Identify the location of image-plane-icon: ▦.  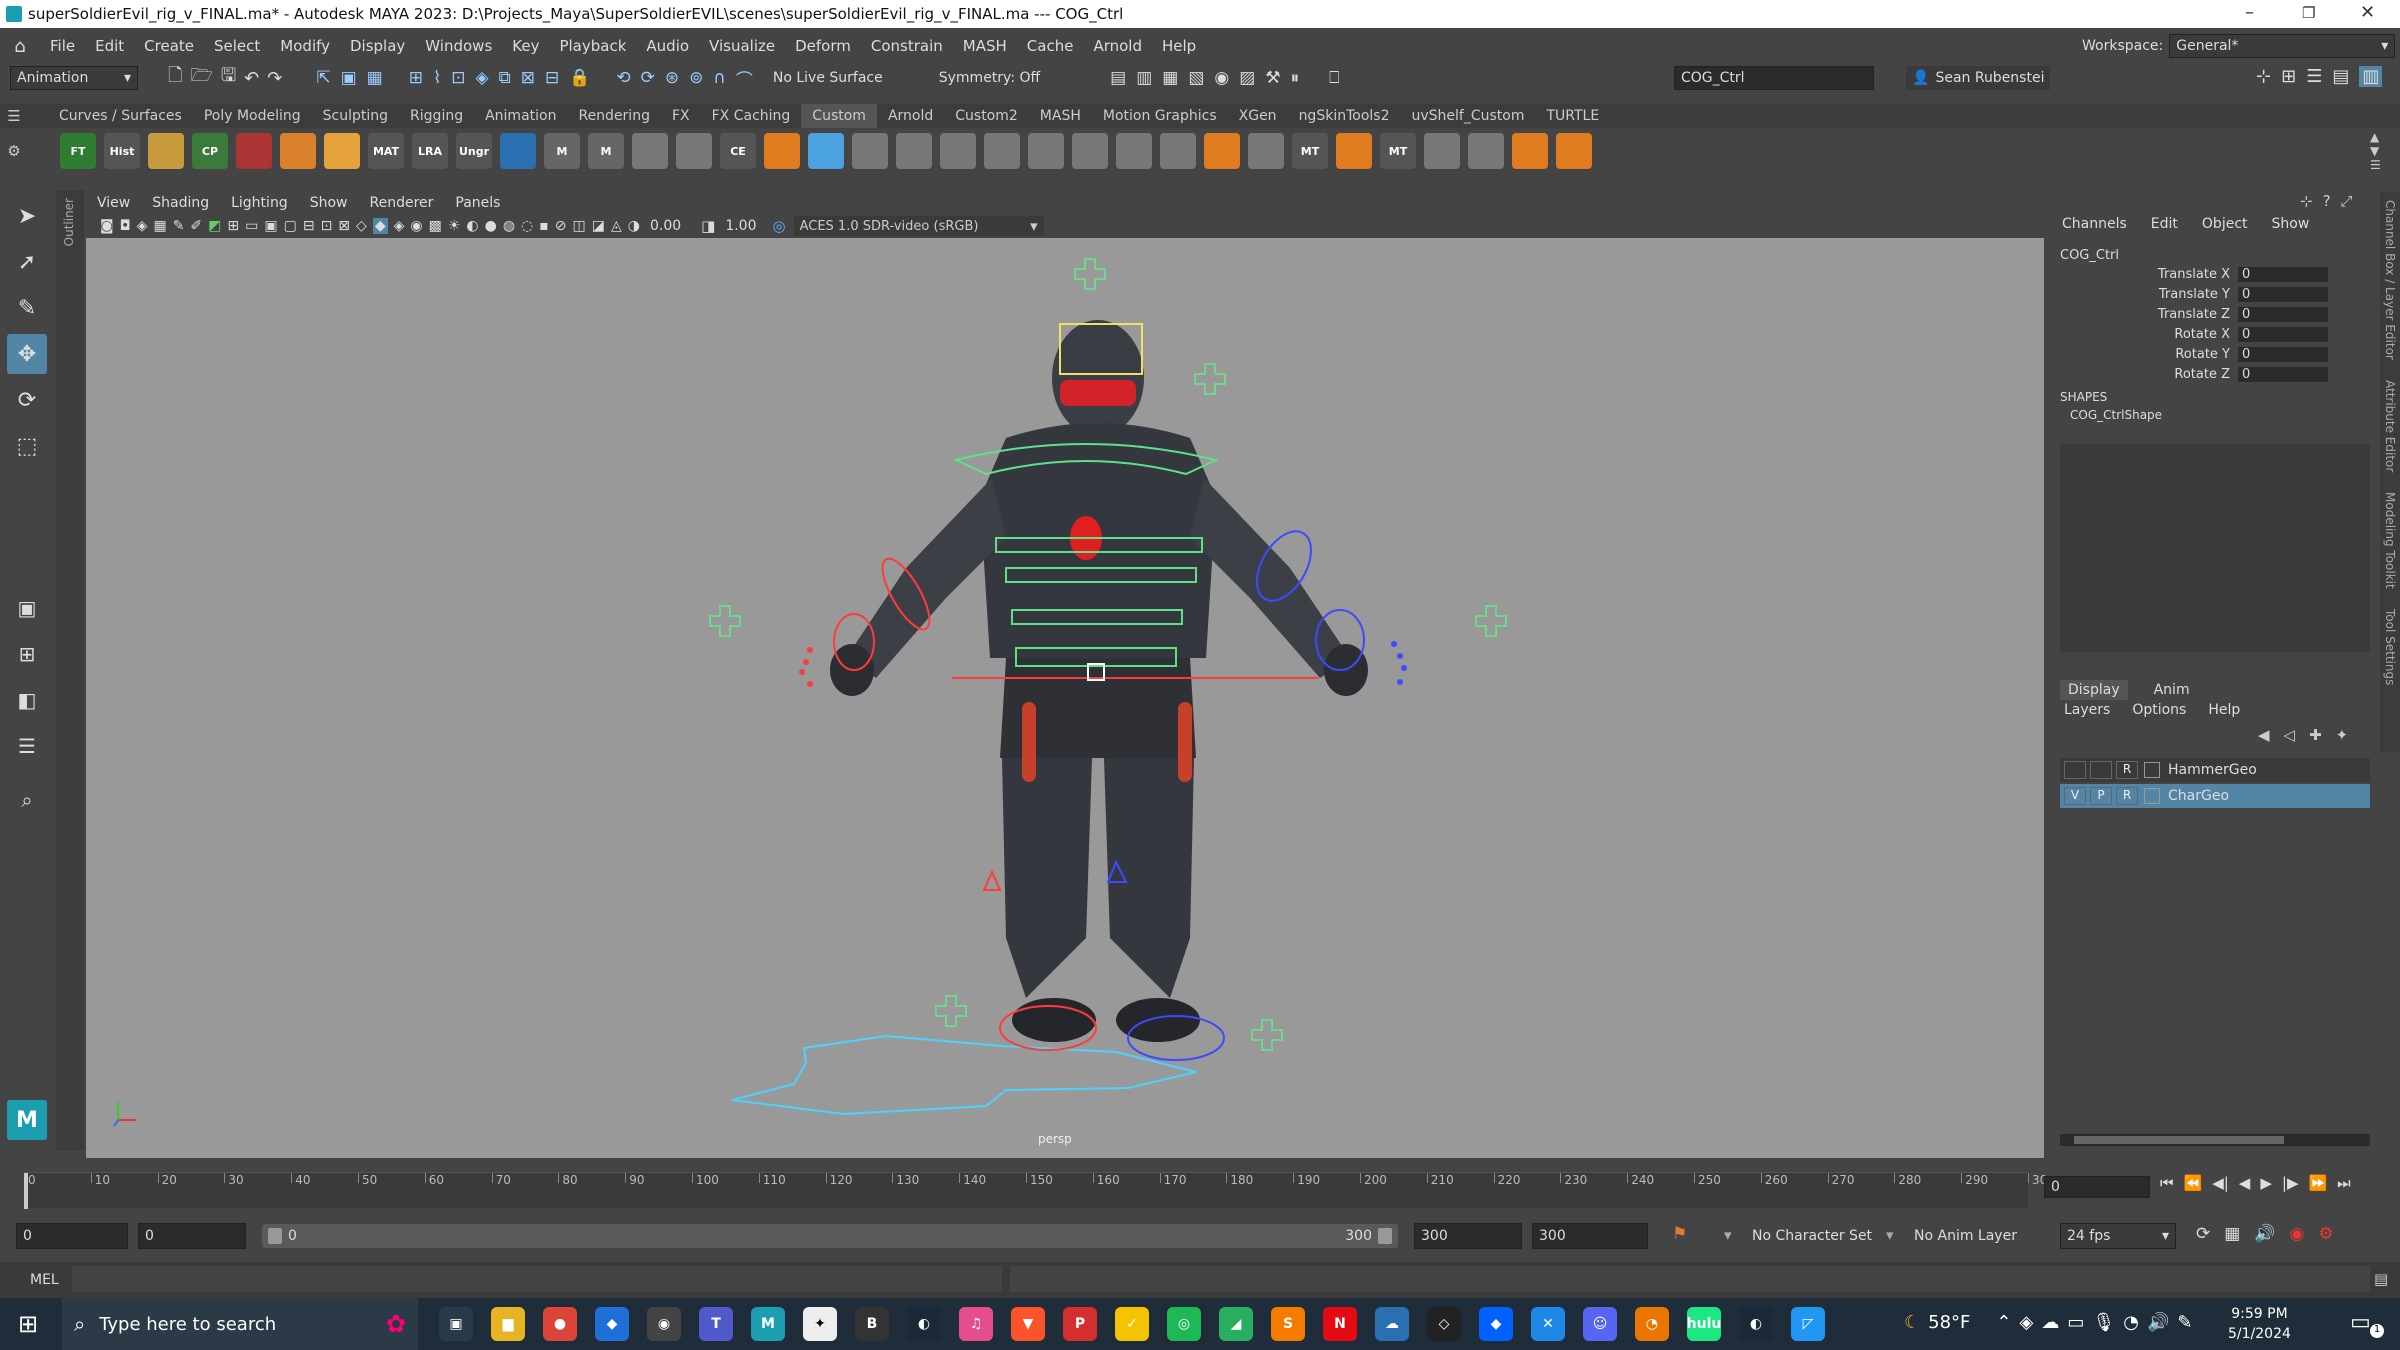
(159, 226).